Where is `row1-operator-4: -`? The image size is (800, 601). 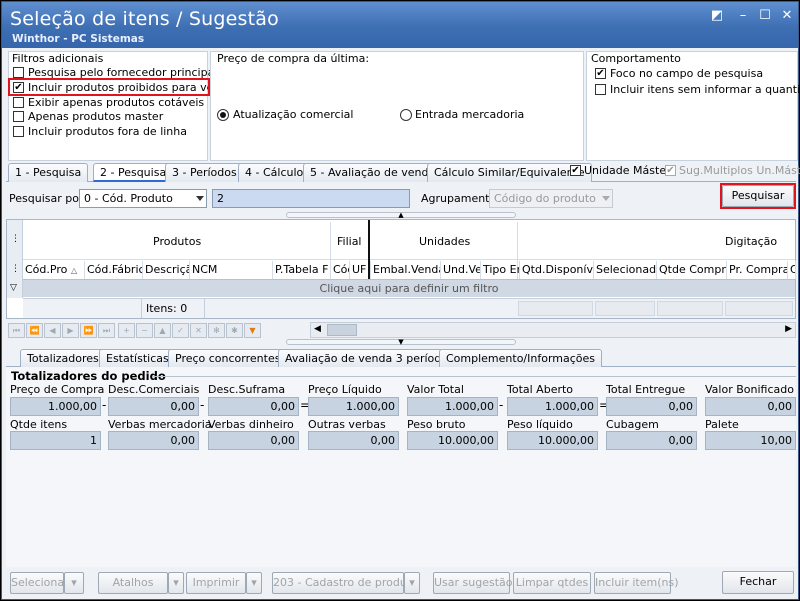 row1-operator-4: - is located at coordinates (501, 405).